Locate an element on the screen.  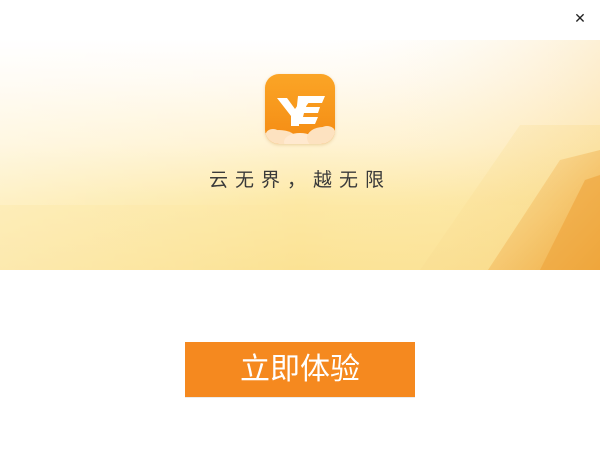
ye-logo-icon is located at coordinates (300, 109).